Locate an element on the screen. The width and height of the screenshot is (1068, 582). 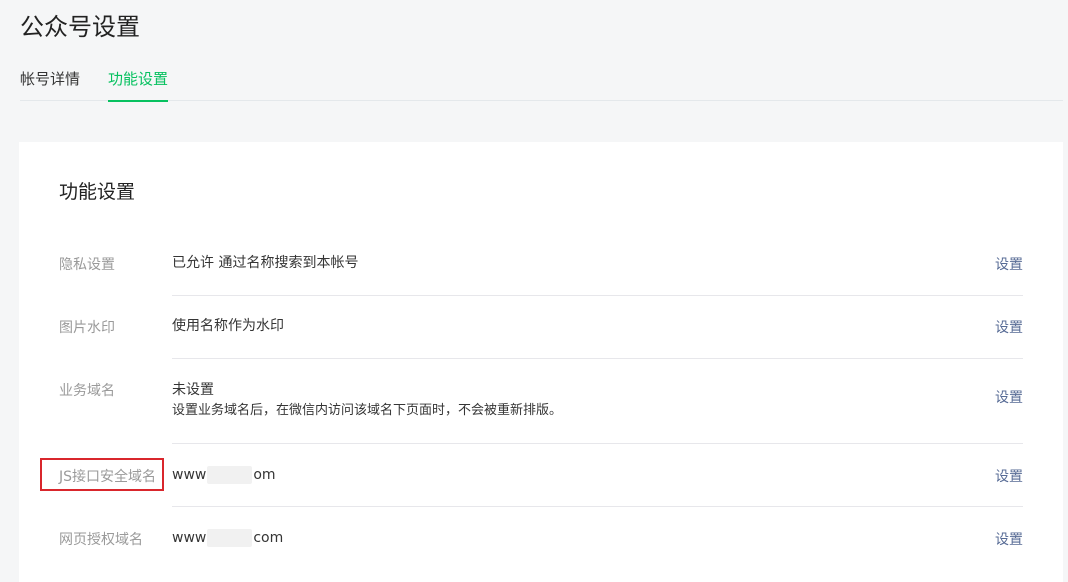
setting-js-domain-button: 设置 is located at coordinates (1009, 476).